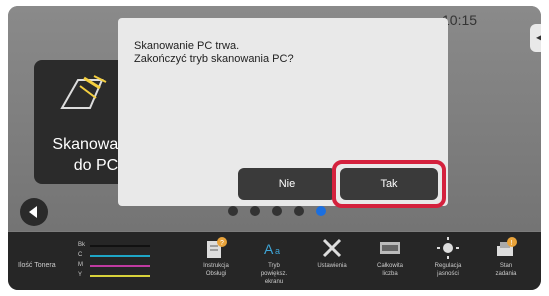 Image resolution: width=549 pixels, height=296 pixels. I want to click on toner-row: C, so click(114, 255).